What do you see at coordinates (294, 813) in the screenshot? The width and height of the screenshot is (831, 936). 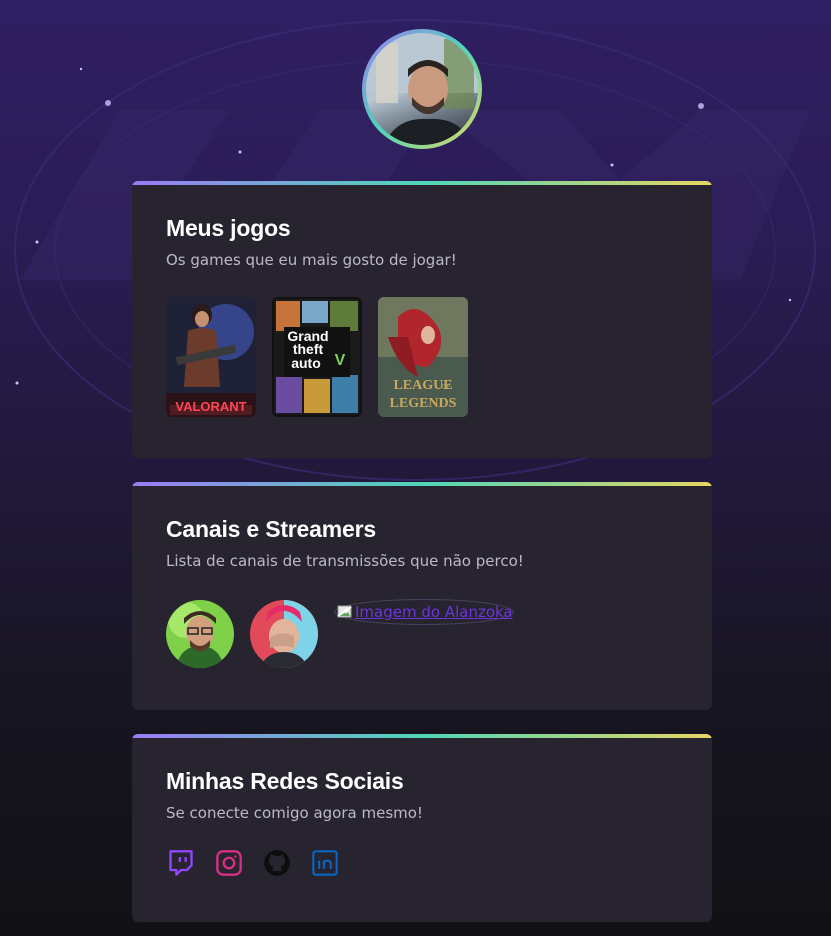 I see `social-subtitle: Se conecte comigo agora mesmo!` at bounding box center [294, 813].